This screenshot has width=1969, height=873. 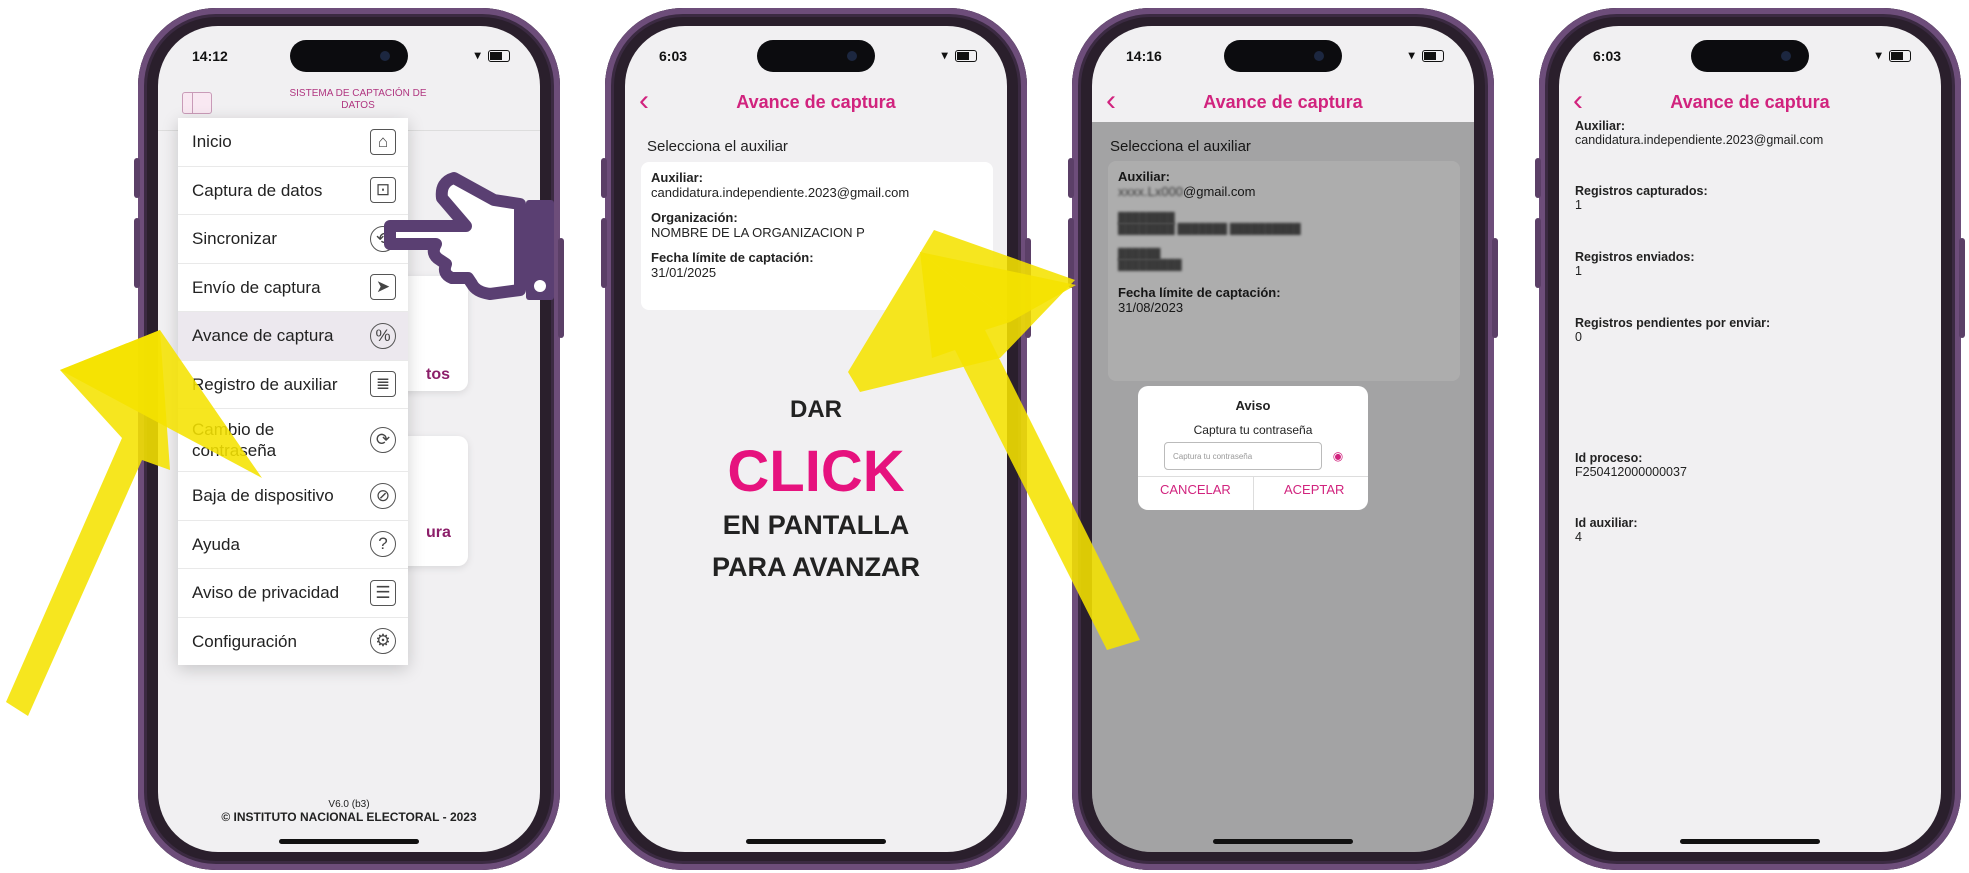 I want to click on menu-item-ayuda: Ayuda ?, so click(x=293, y=545).